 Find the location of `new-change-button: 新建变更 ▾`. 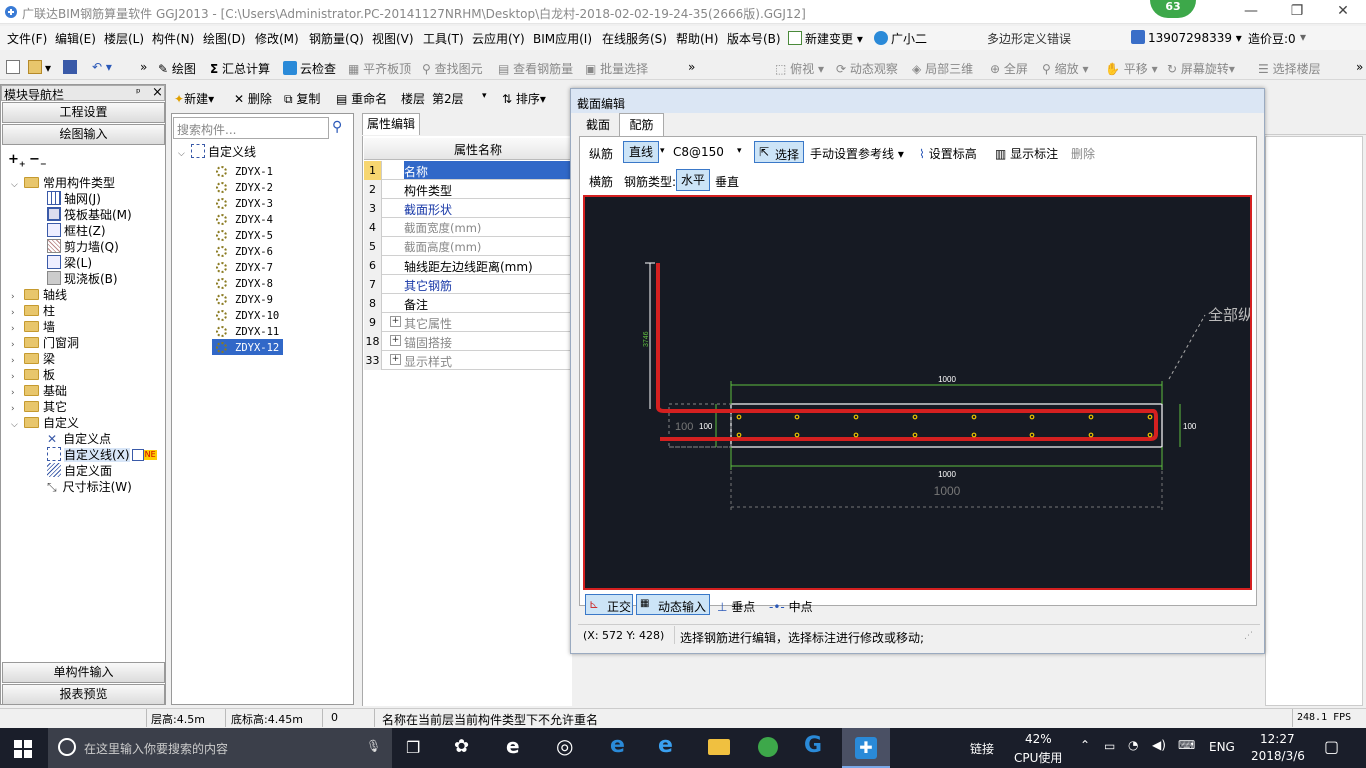

new-change-button: 新建变更 ▾ is located at coordinates (825, 38).